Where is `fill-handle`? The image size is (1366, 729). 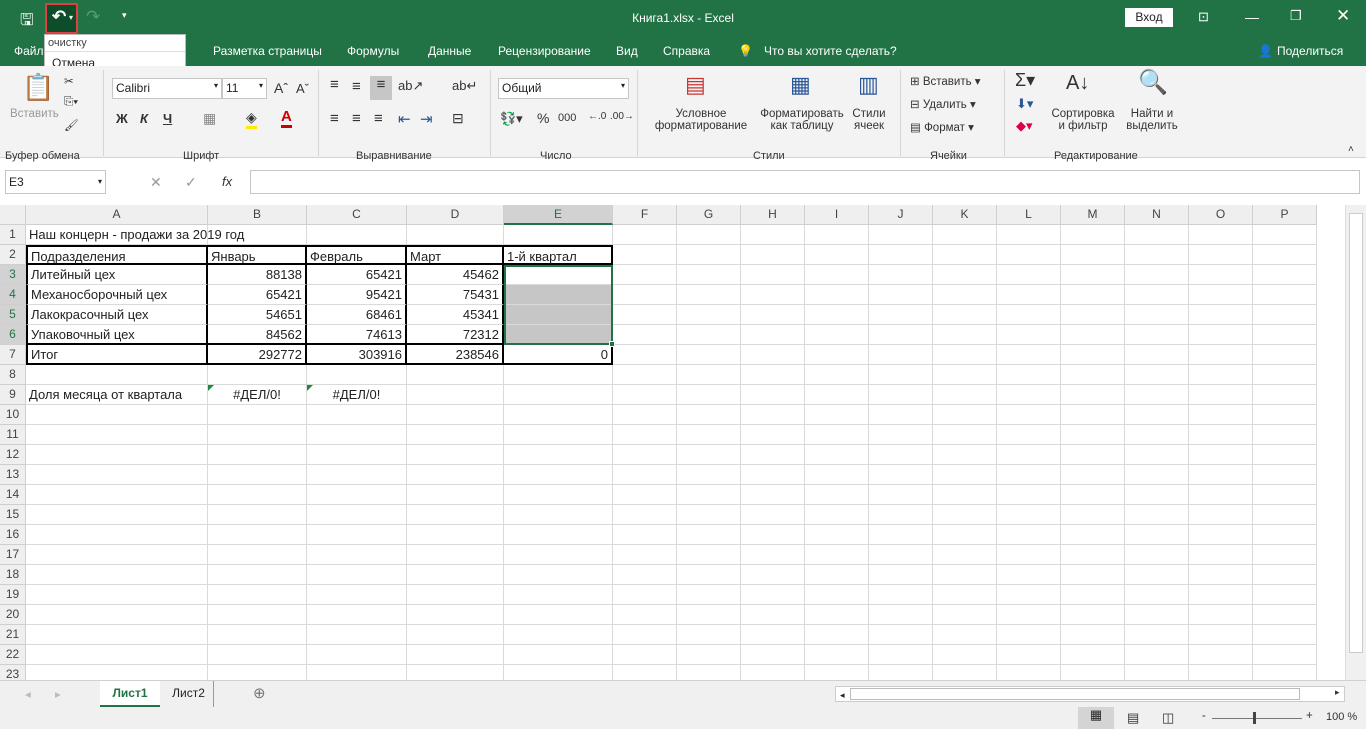 fill-handle is located at coordinates (612, 344).